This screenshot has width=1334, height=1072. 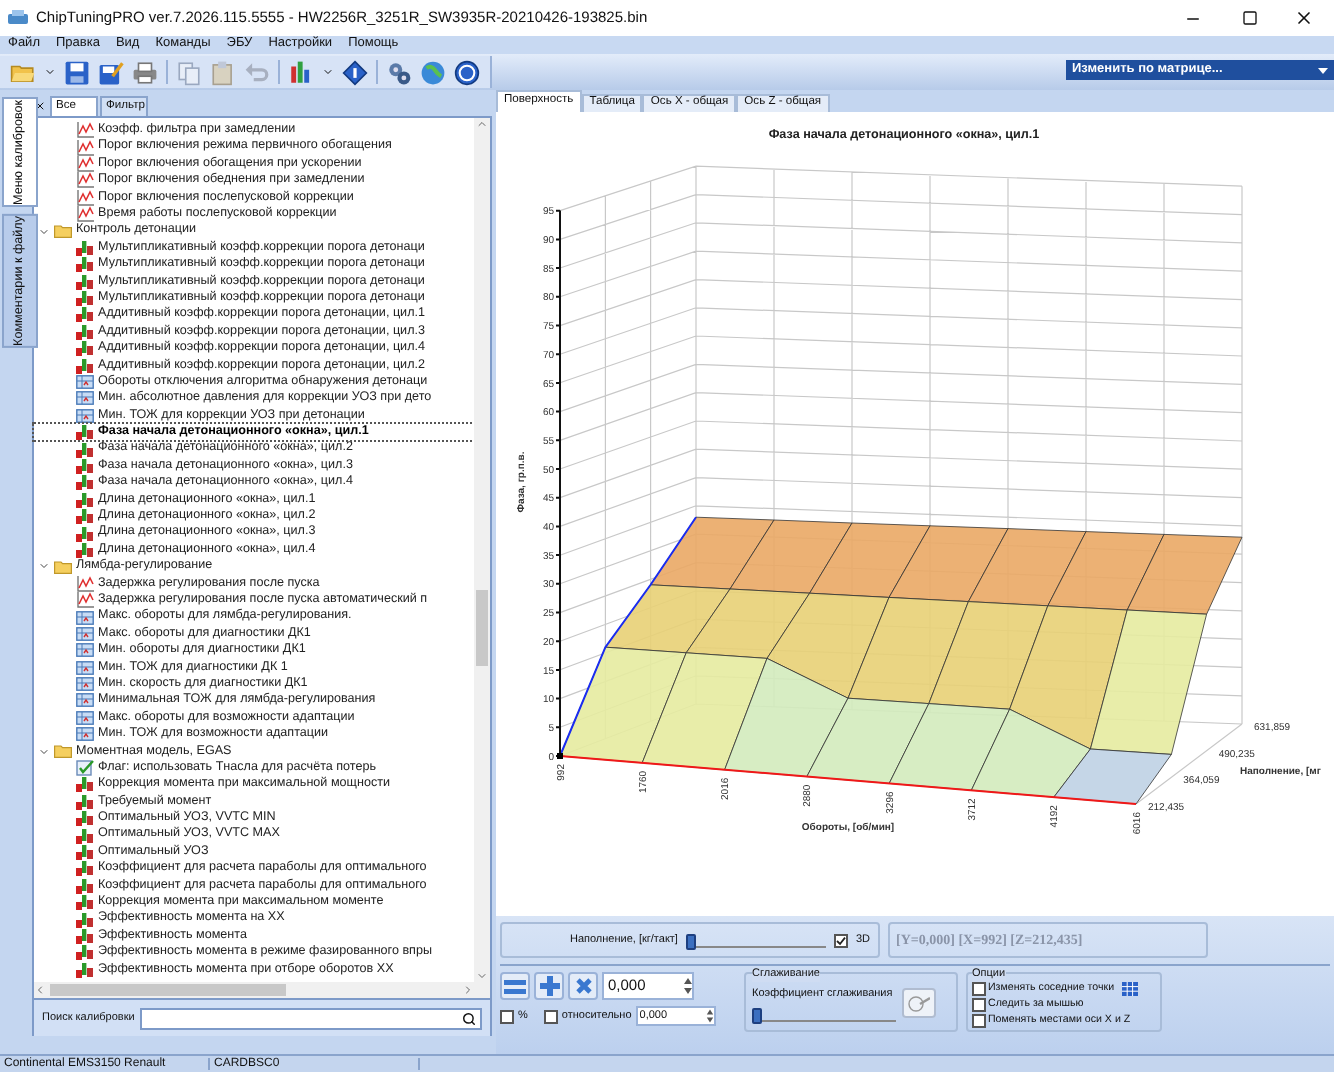 What do you see at coordinates (1304, 18) in the screenshot?
I see `close-icon` at bounding box center [1304, 18].